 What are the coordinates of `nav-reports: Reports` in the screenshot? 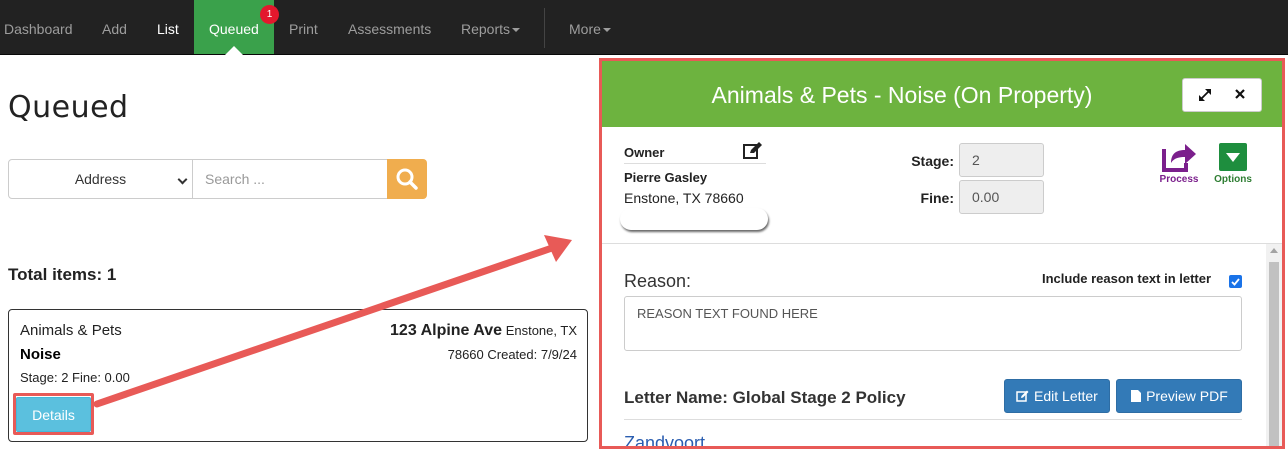 It's located at (491, 27).